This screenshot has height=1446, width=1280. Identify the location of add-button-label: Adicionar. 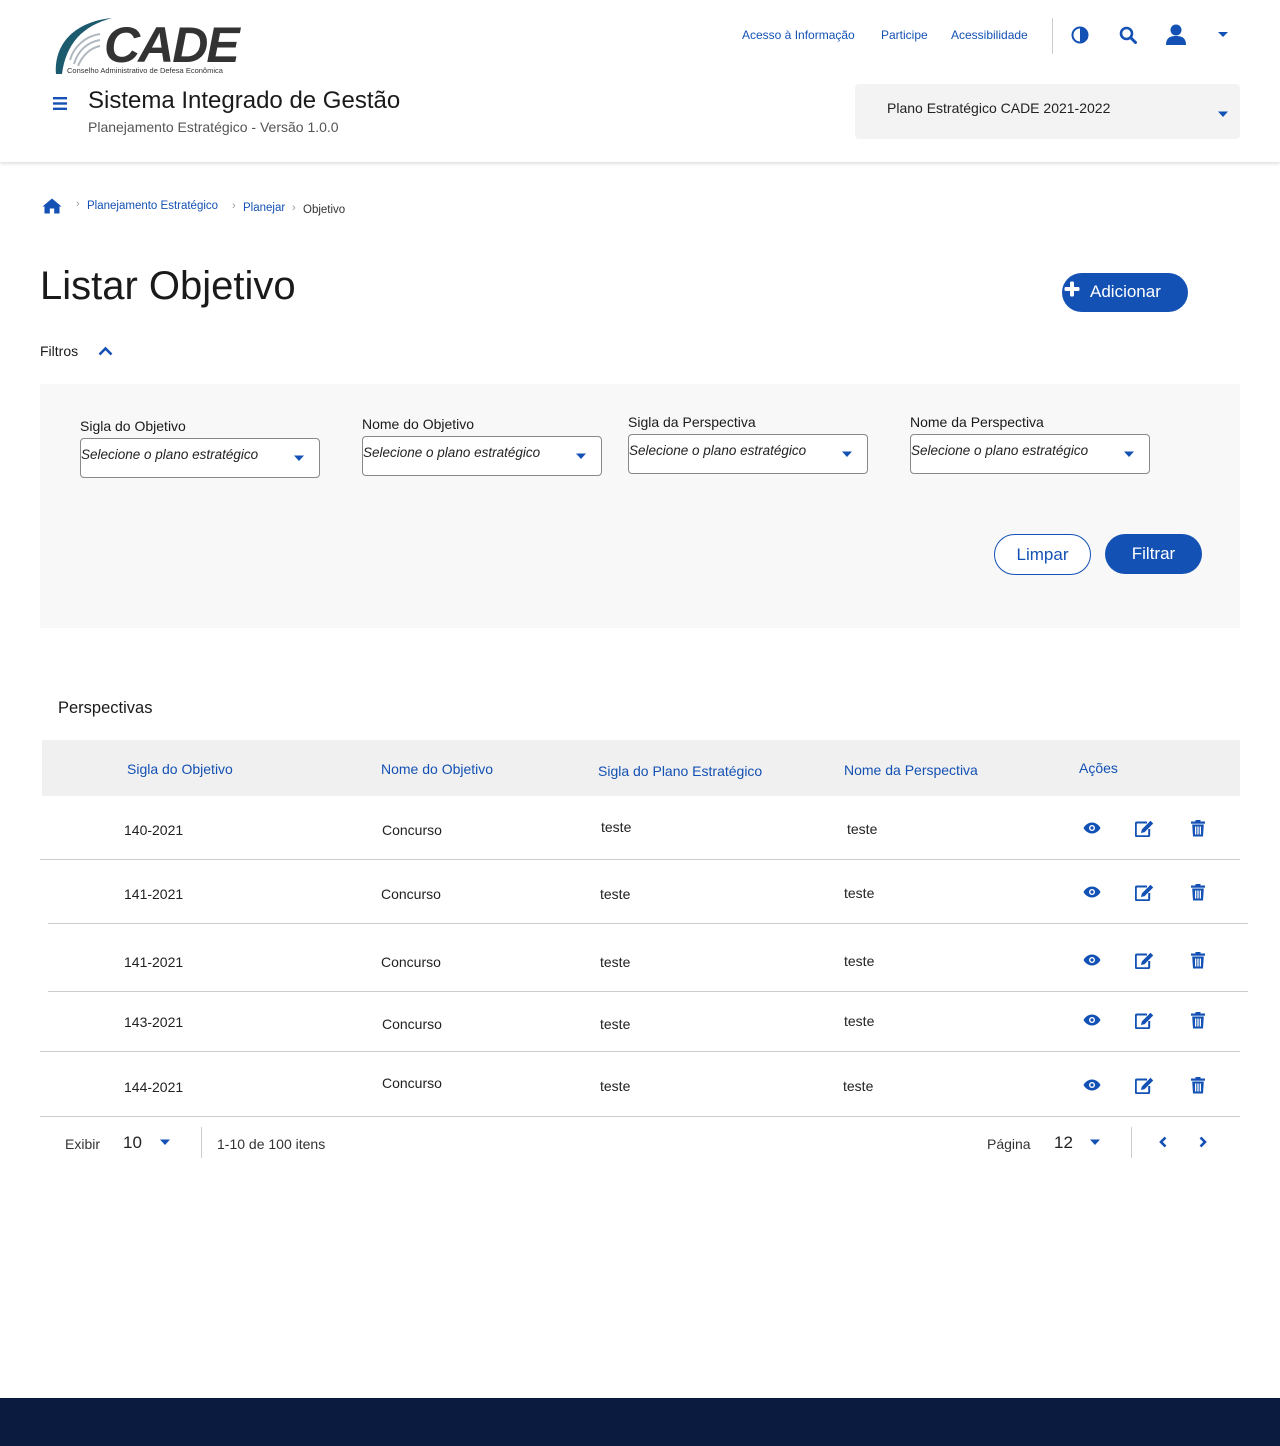
(1125, 291).